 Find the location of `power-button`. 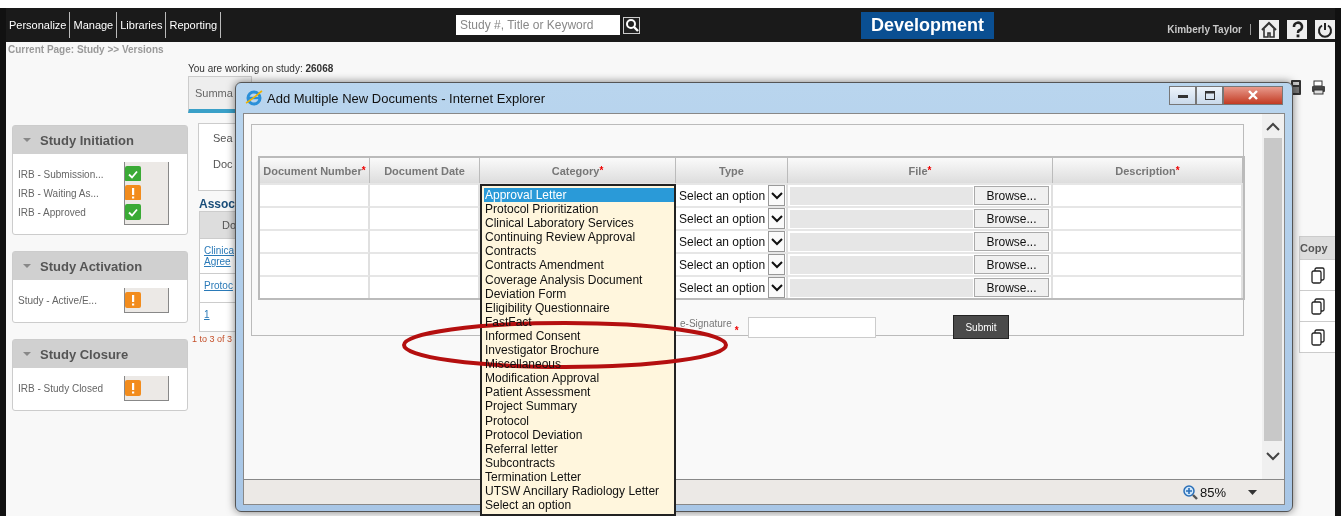

power-button is located at coordinates (1325, 29).